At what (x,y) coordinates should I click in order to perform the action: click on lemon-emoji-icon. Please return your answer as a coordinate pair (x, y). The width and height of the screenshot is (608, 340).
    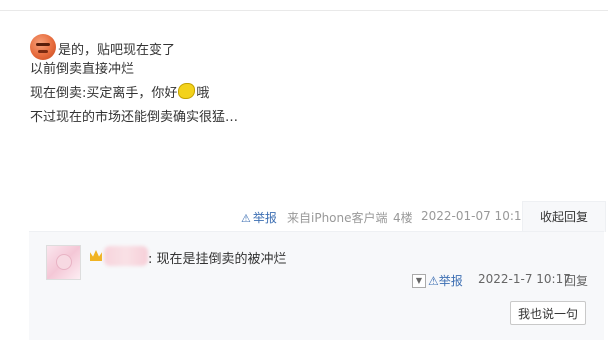
    Looking at the image, I should click on (187, 91).